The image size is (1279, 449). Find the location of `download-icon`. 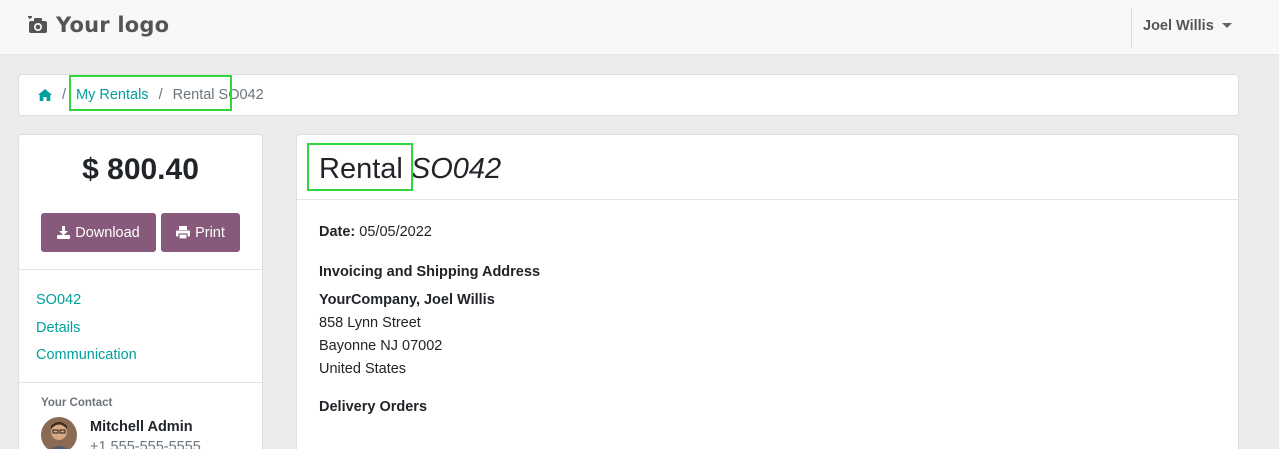

download-icon is located at coordinates (64, 232).